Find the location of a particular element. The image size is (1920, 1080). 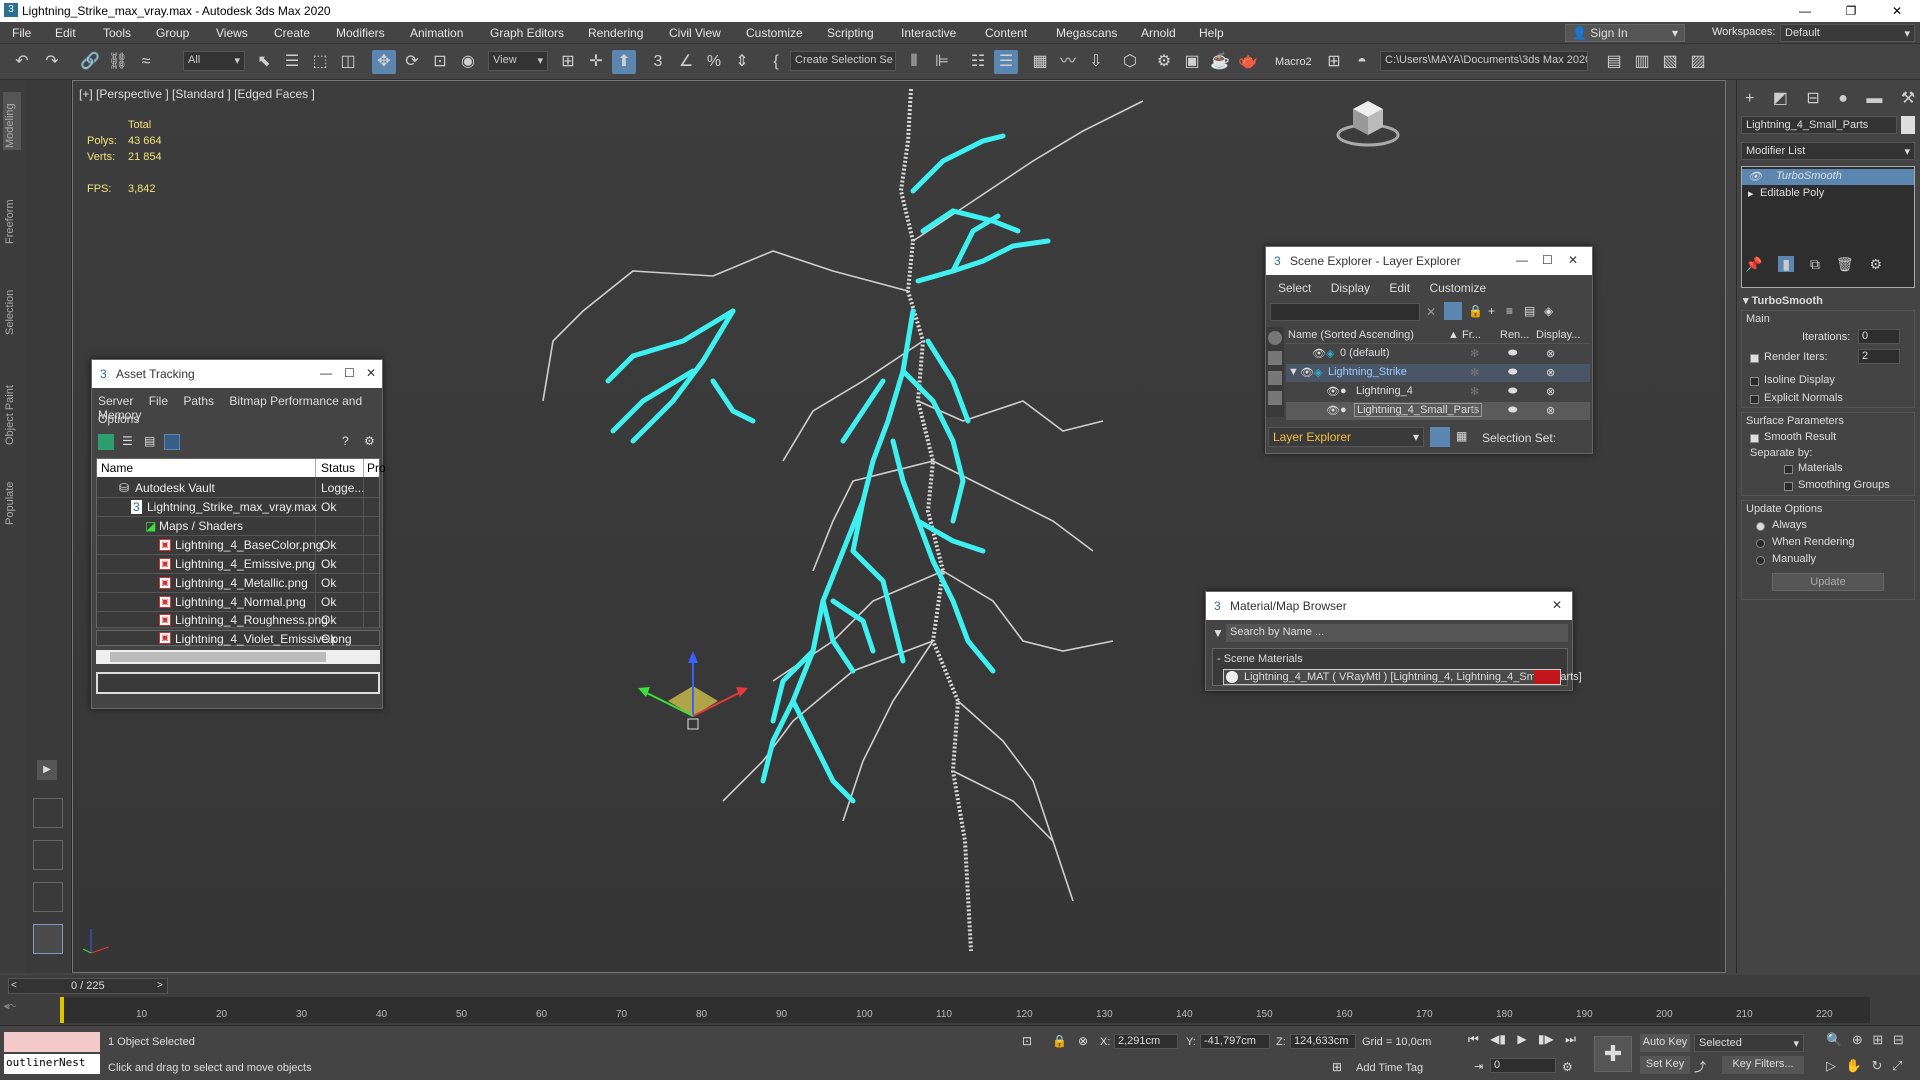

render-teapot-icon: ⬬ is located at coordinates (1512, 391).